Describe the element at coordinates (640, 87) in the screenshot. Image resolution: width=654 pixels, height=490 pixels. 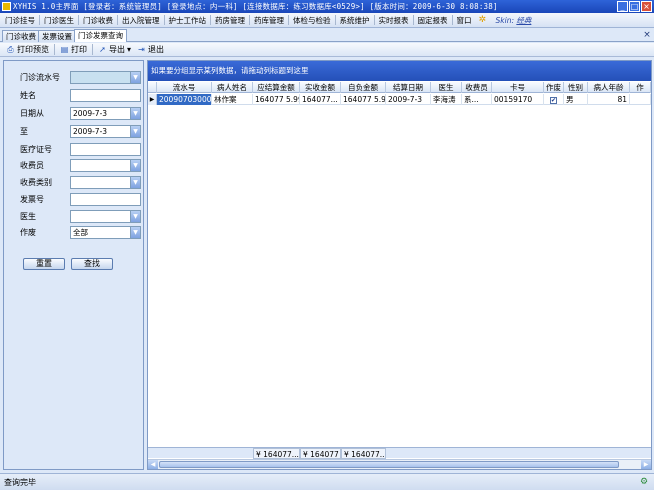
I see `column-header-extra: 作` at that location.